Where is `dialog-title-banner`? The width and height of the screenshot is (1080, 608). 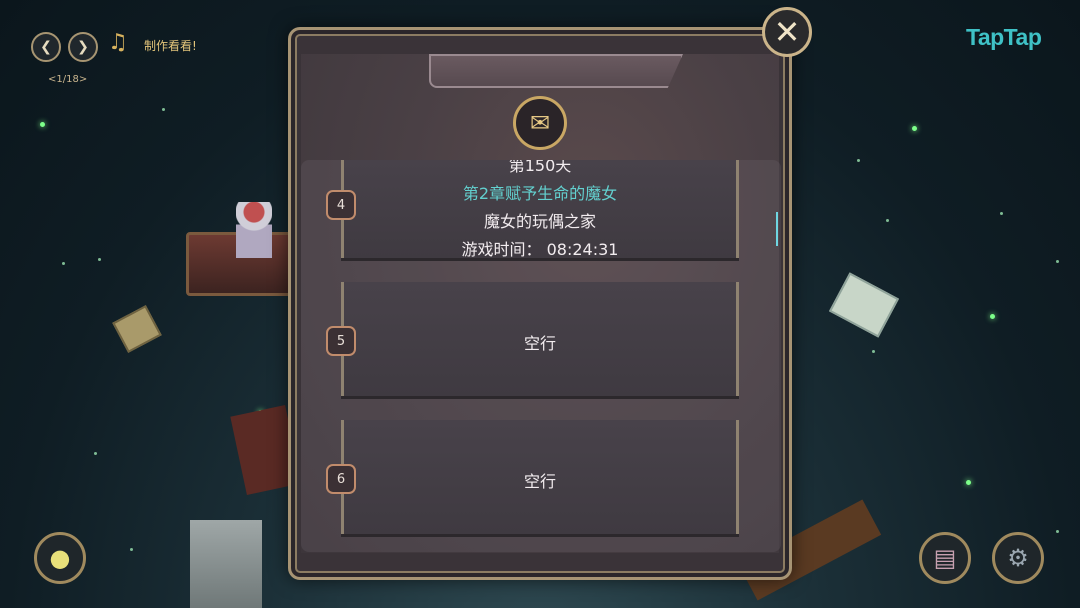 dialog-title-banner is located at coordinates (556, 71).